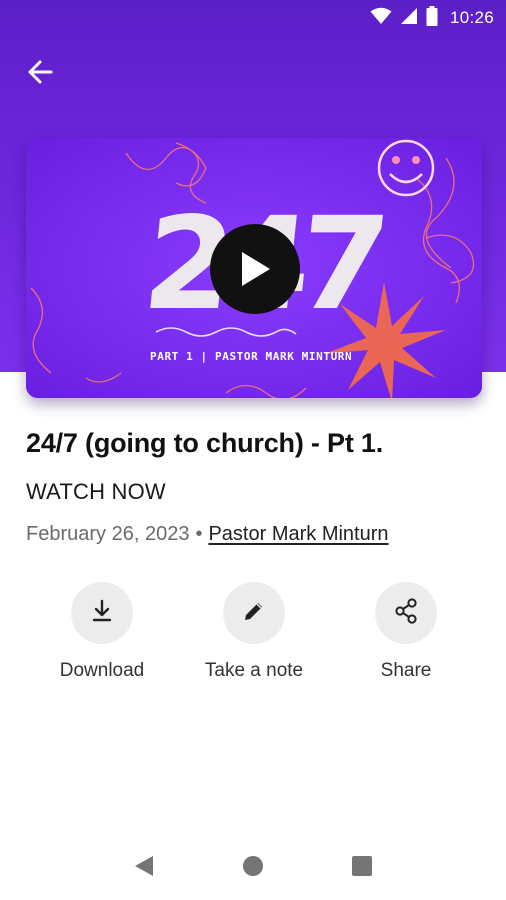 This screenshot has height=900, width=506. Describe the element at coordinates (406, 670) in the screenshot. I see `share-label: Share` at that location.